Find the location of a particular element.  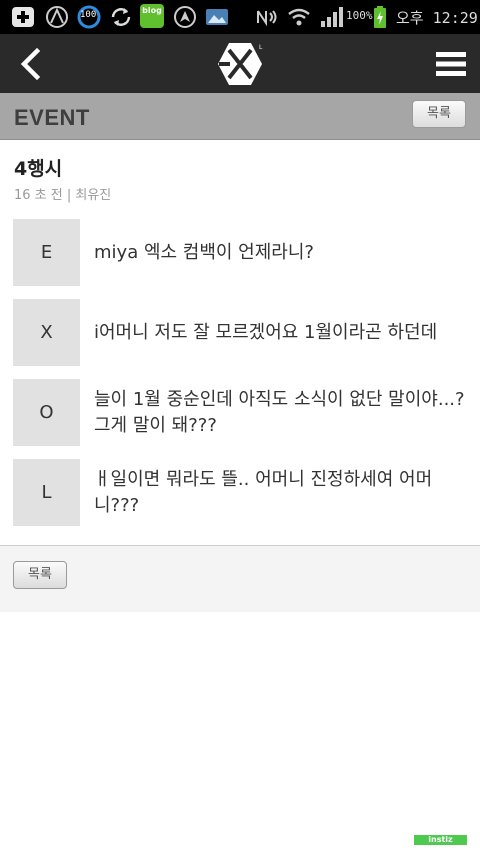

section-title: EVENT is located at coordinates (52, 117).